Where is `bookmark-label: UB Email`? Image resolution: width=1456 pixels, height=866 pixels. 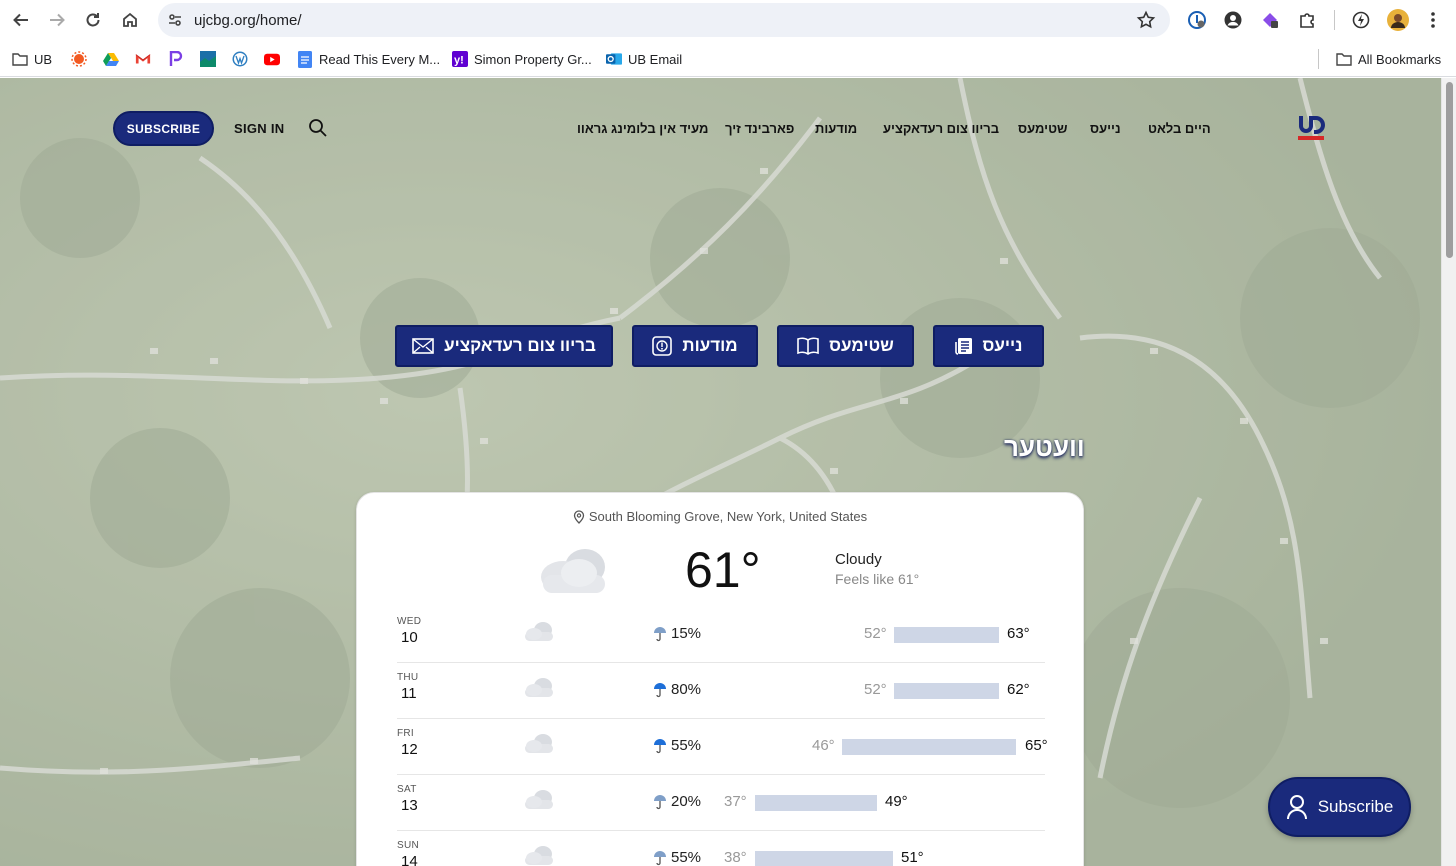 bookmark-label: UB Email is located at coordinates (655, 59).